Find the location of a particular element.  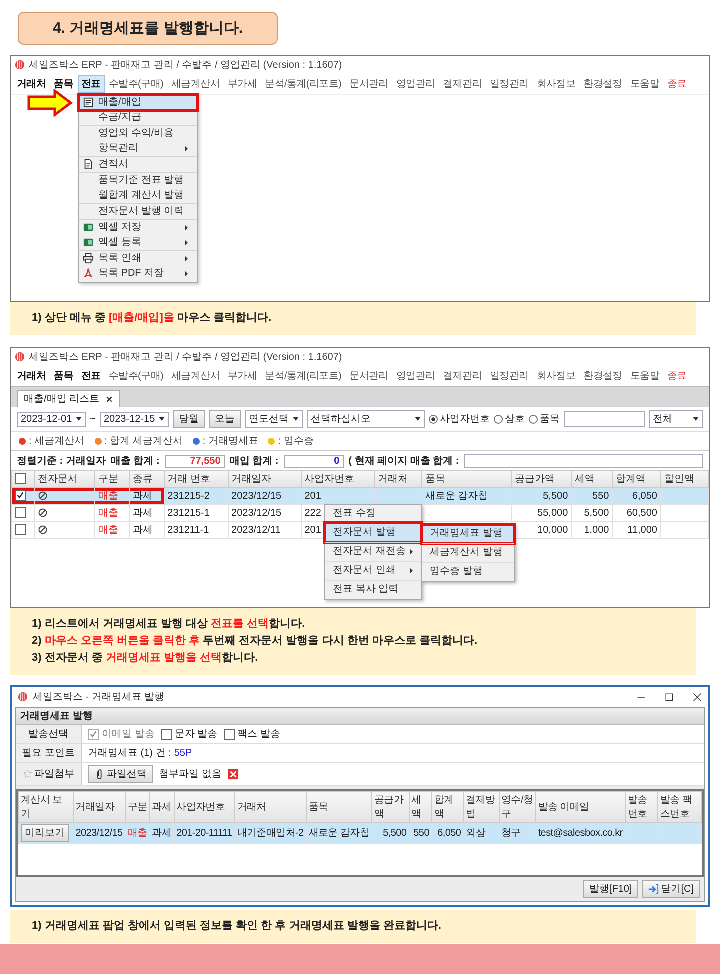

menu-item: 전표 복사 입력 is located at coordinates (373, 590).